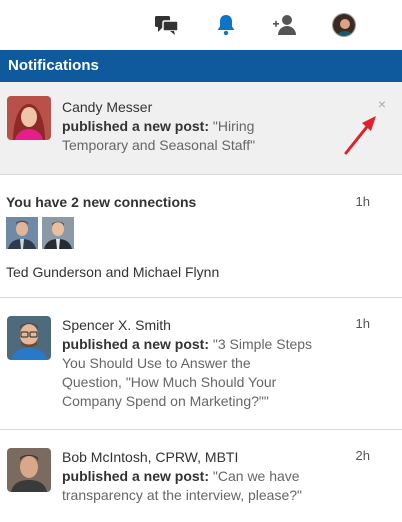  I want to click on post-title-continued: Temporary and Seasonal Staff", so click(158, 145).